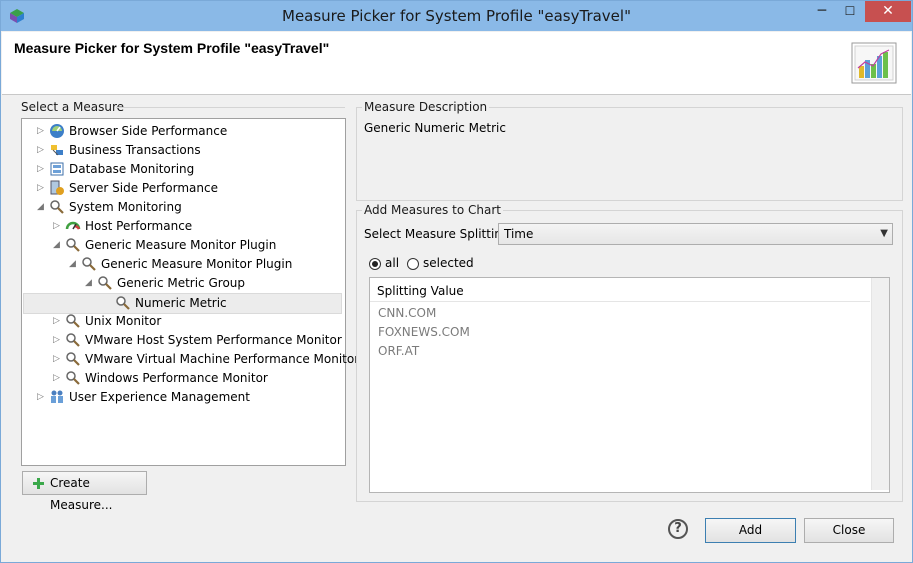 This screenshot has width=913, height=563. I want to click on splitting-select: Time ▼, so click(695, 234).